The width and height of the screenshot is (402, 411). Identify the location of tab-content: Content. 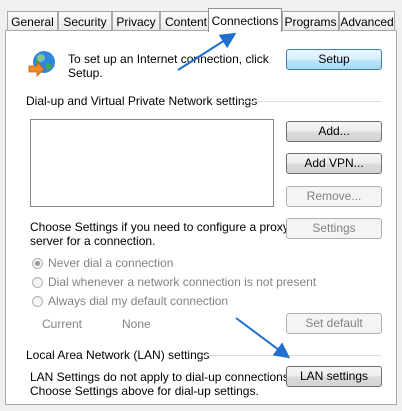
(186, 21).